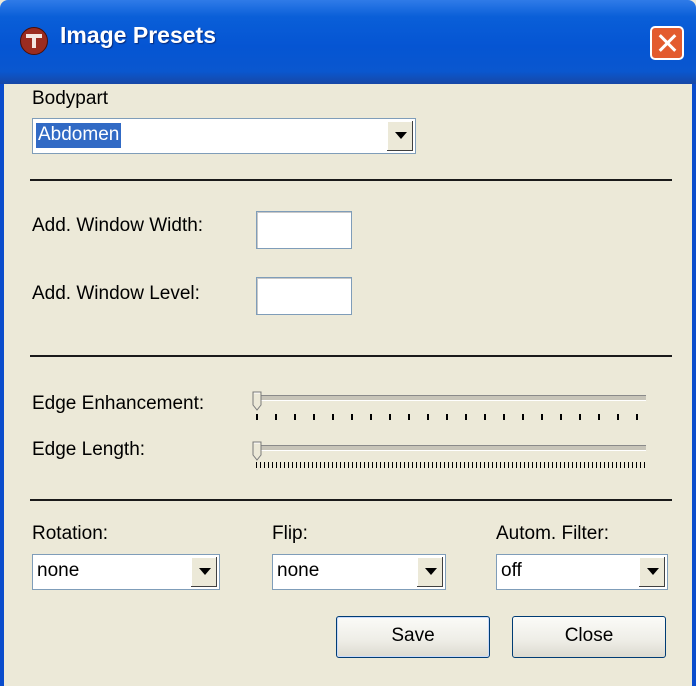  I want to click on rotation-value: none, so click(58, 570).